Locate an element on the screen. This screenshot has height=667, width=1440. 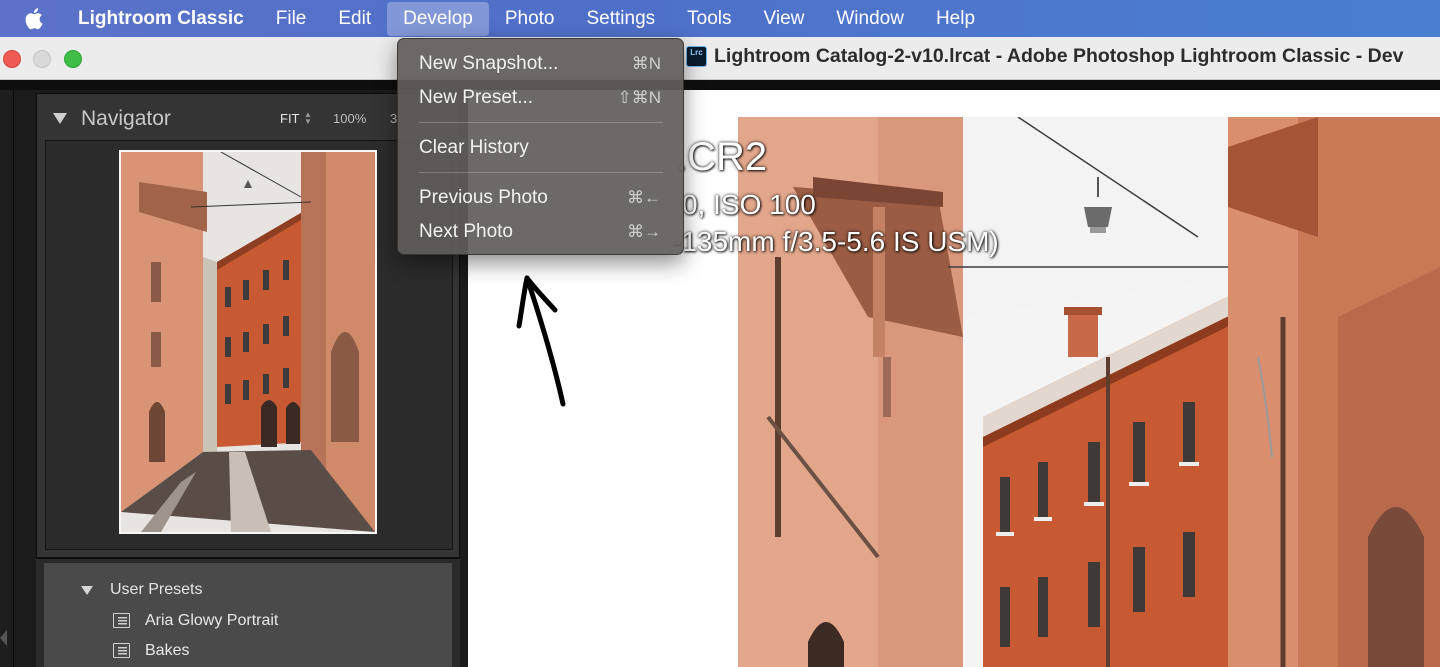
expand-triangle-icon is located at coordinates (87, 590).